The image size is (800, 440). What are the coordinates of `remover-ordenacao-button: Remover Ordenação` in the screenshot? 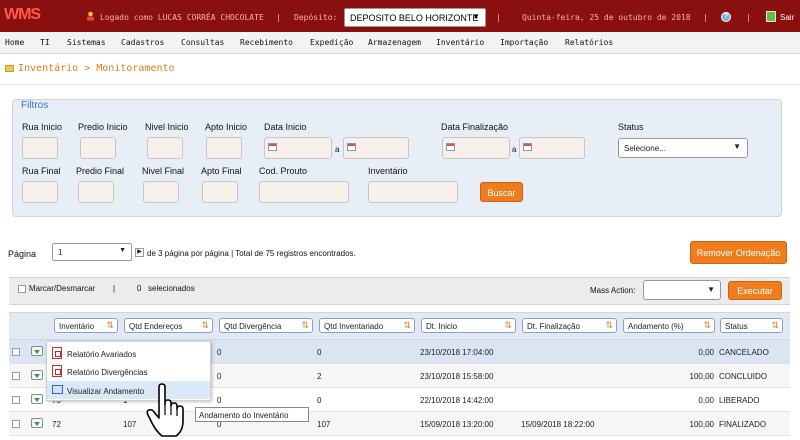 It's located at (738, 252).